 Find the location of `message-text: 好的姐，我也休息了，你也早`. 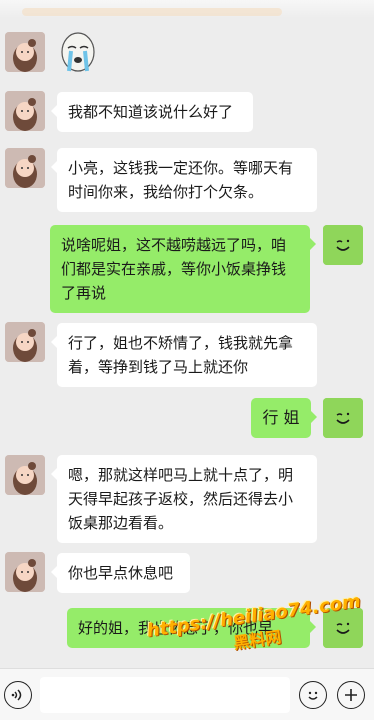

message-text: 好的姐，我也休息了，你也早 is located at coordinates (176, 628).